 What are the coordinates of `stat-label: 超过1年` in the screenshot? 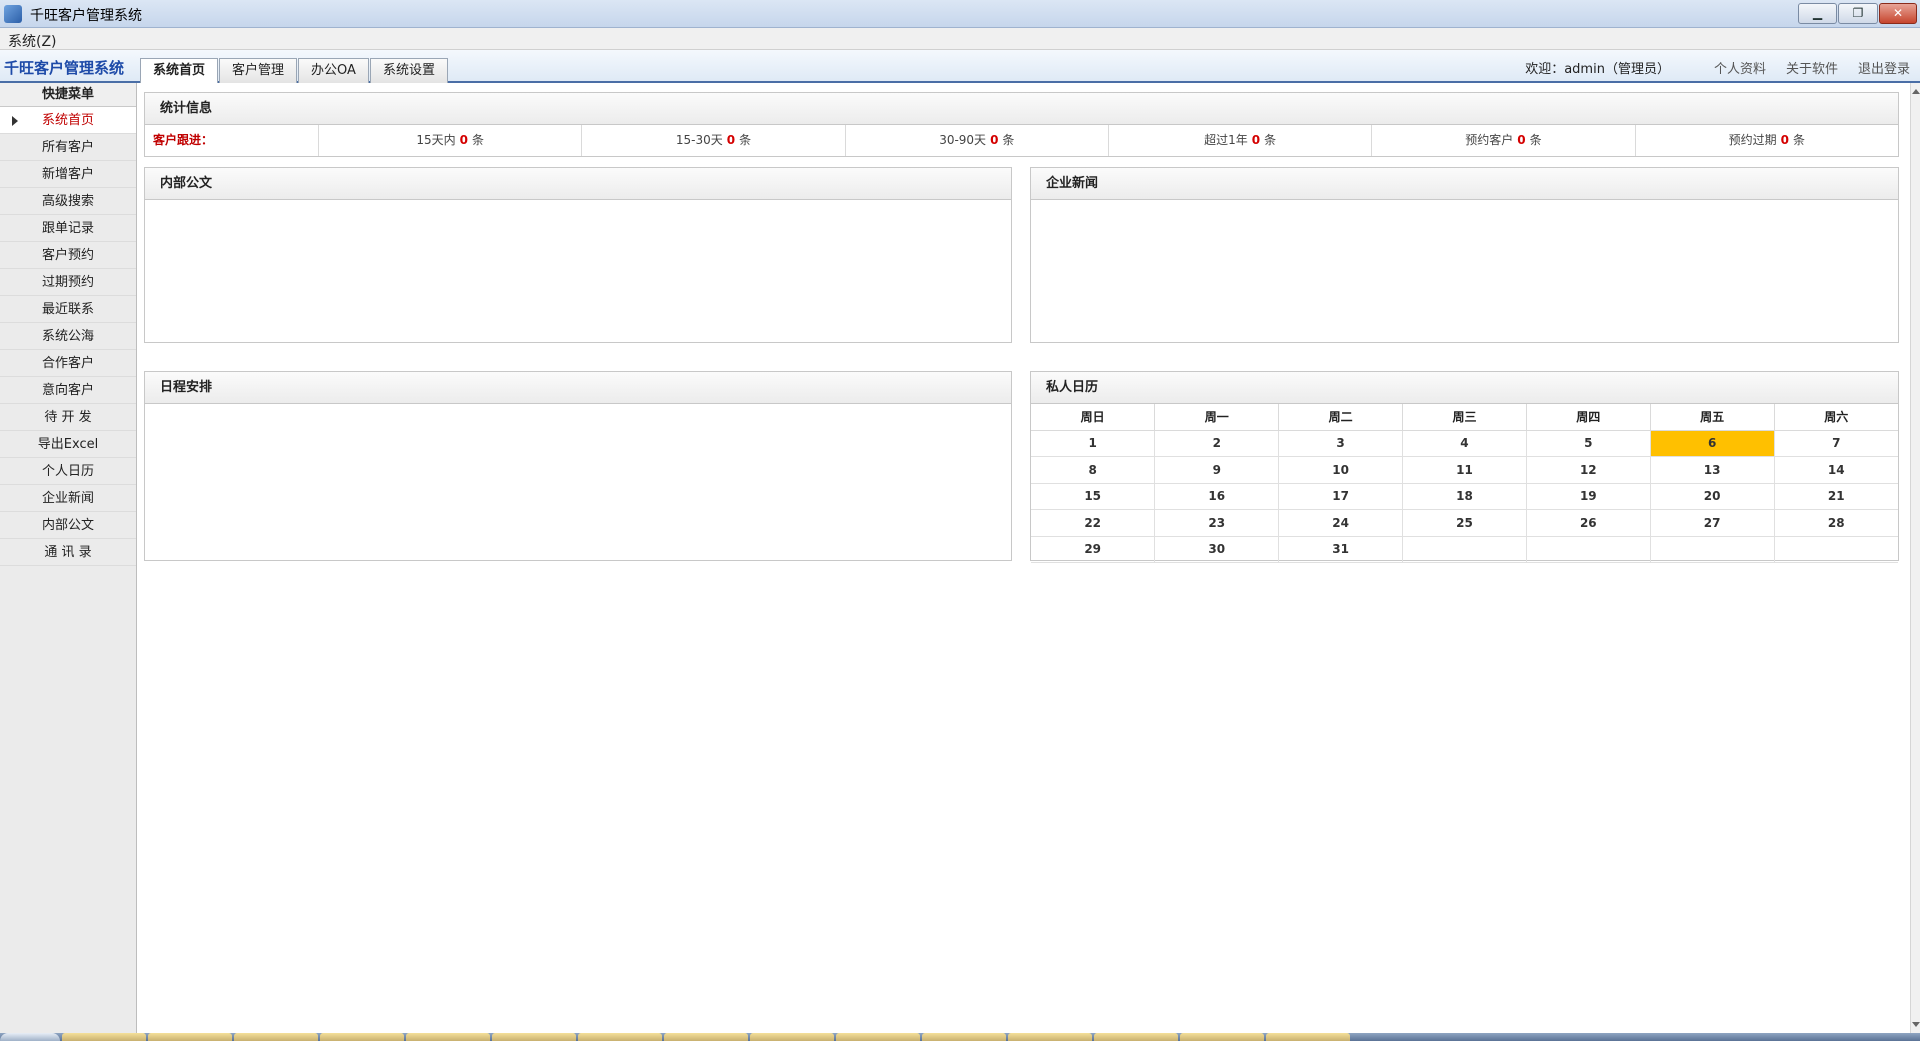 It's located at (1226, 140).